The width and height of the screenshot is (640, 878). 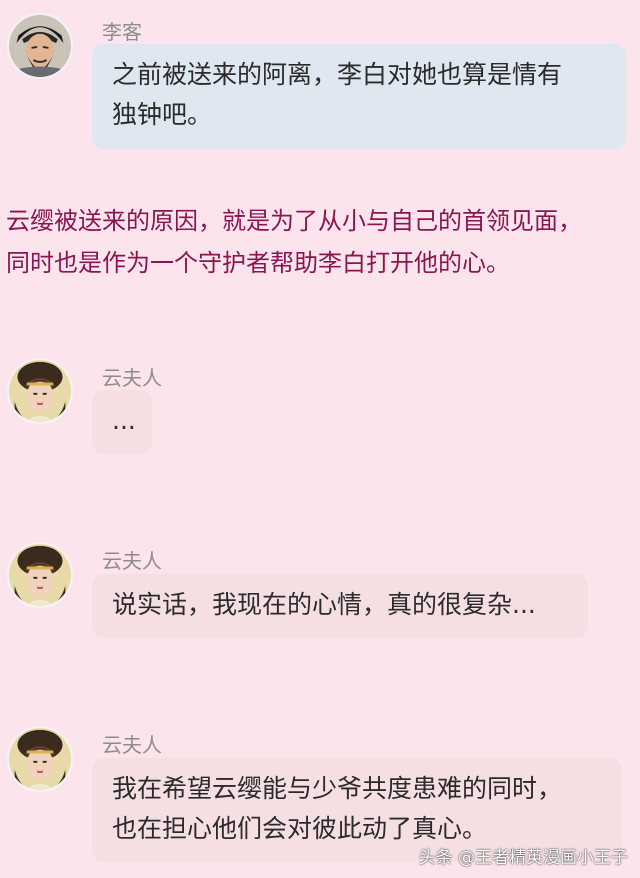 What do you see at coordinates (523, 858) in the screenshot?
I see `watermark: 头条 @王者精英漫画小王子` at bounding box center [523, 858].